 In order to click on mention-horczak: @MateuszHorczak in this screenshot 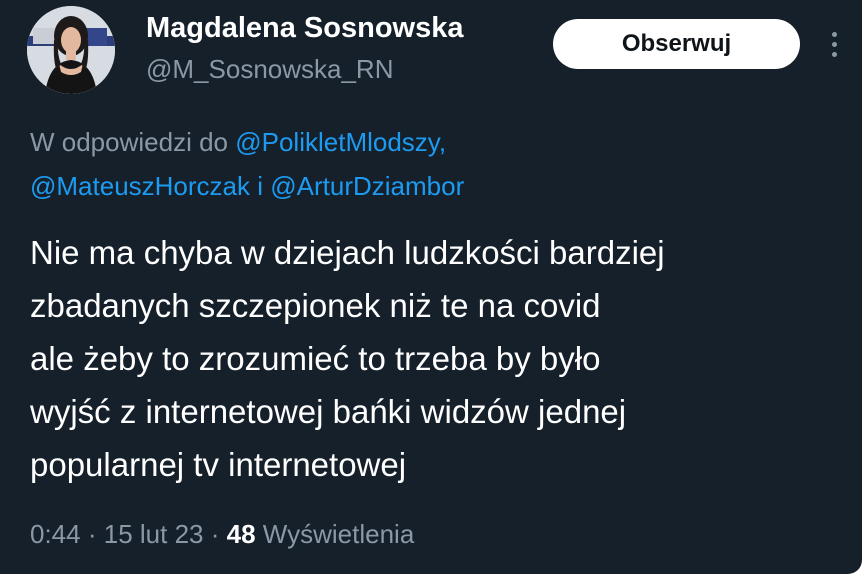, I will do `click(140, 186)`.